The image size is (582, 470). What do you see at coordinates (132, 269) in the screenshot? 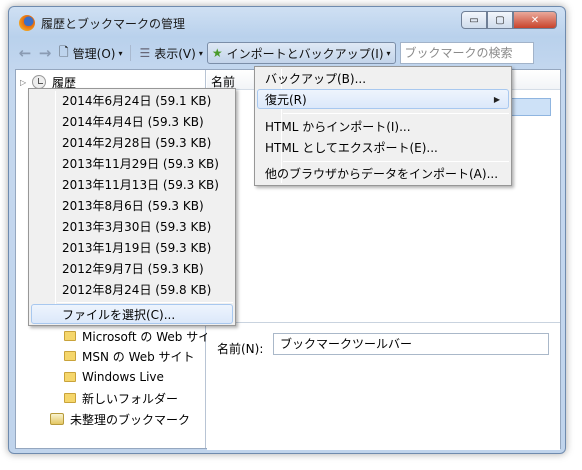
I see `menu-item-backup-date: 2012年9月7日 (59.3 KB)` at bounding box center [132, 269].